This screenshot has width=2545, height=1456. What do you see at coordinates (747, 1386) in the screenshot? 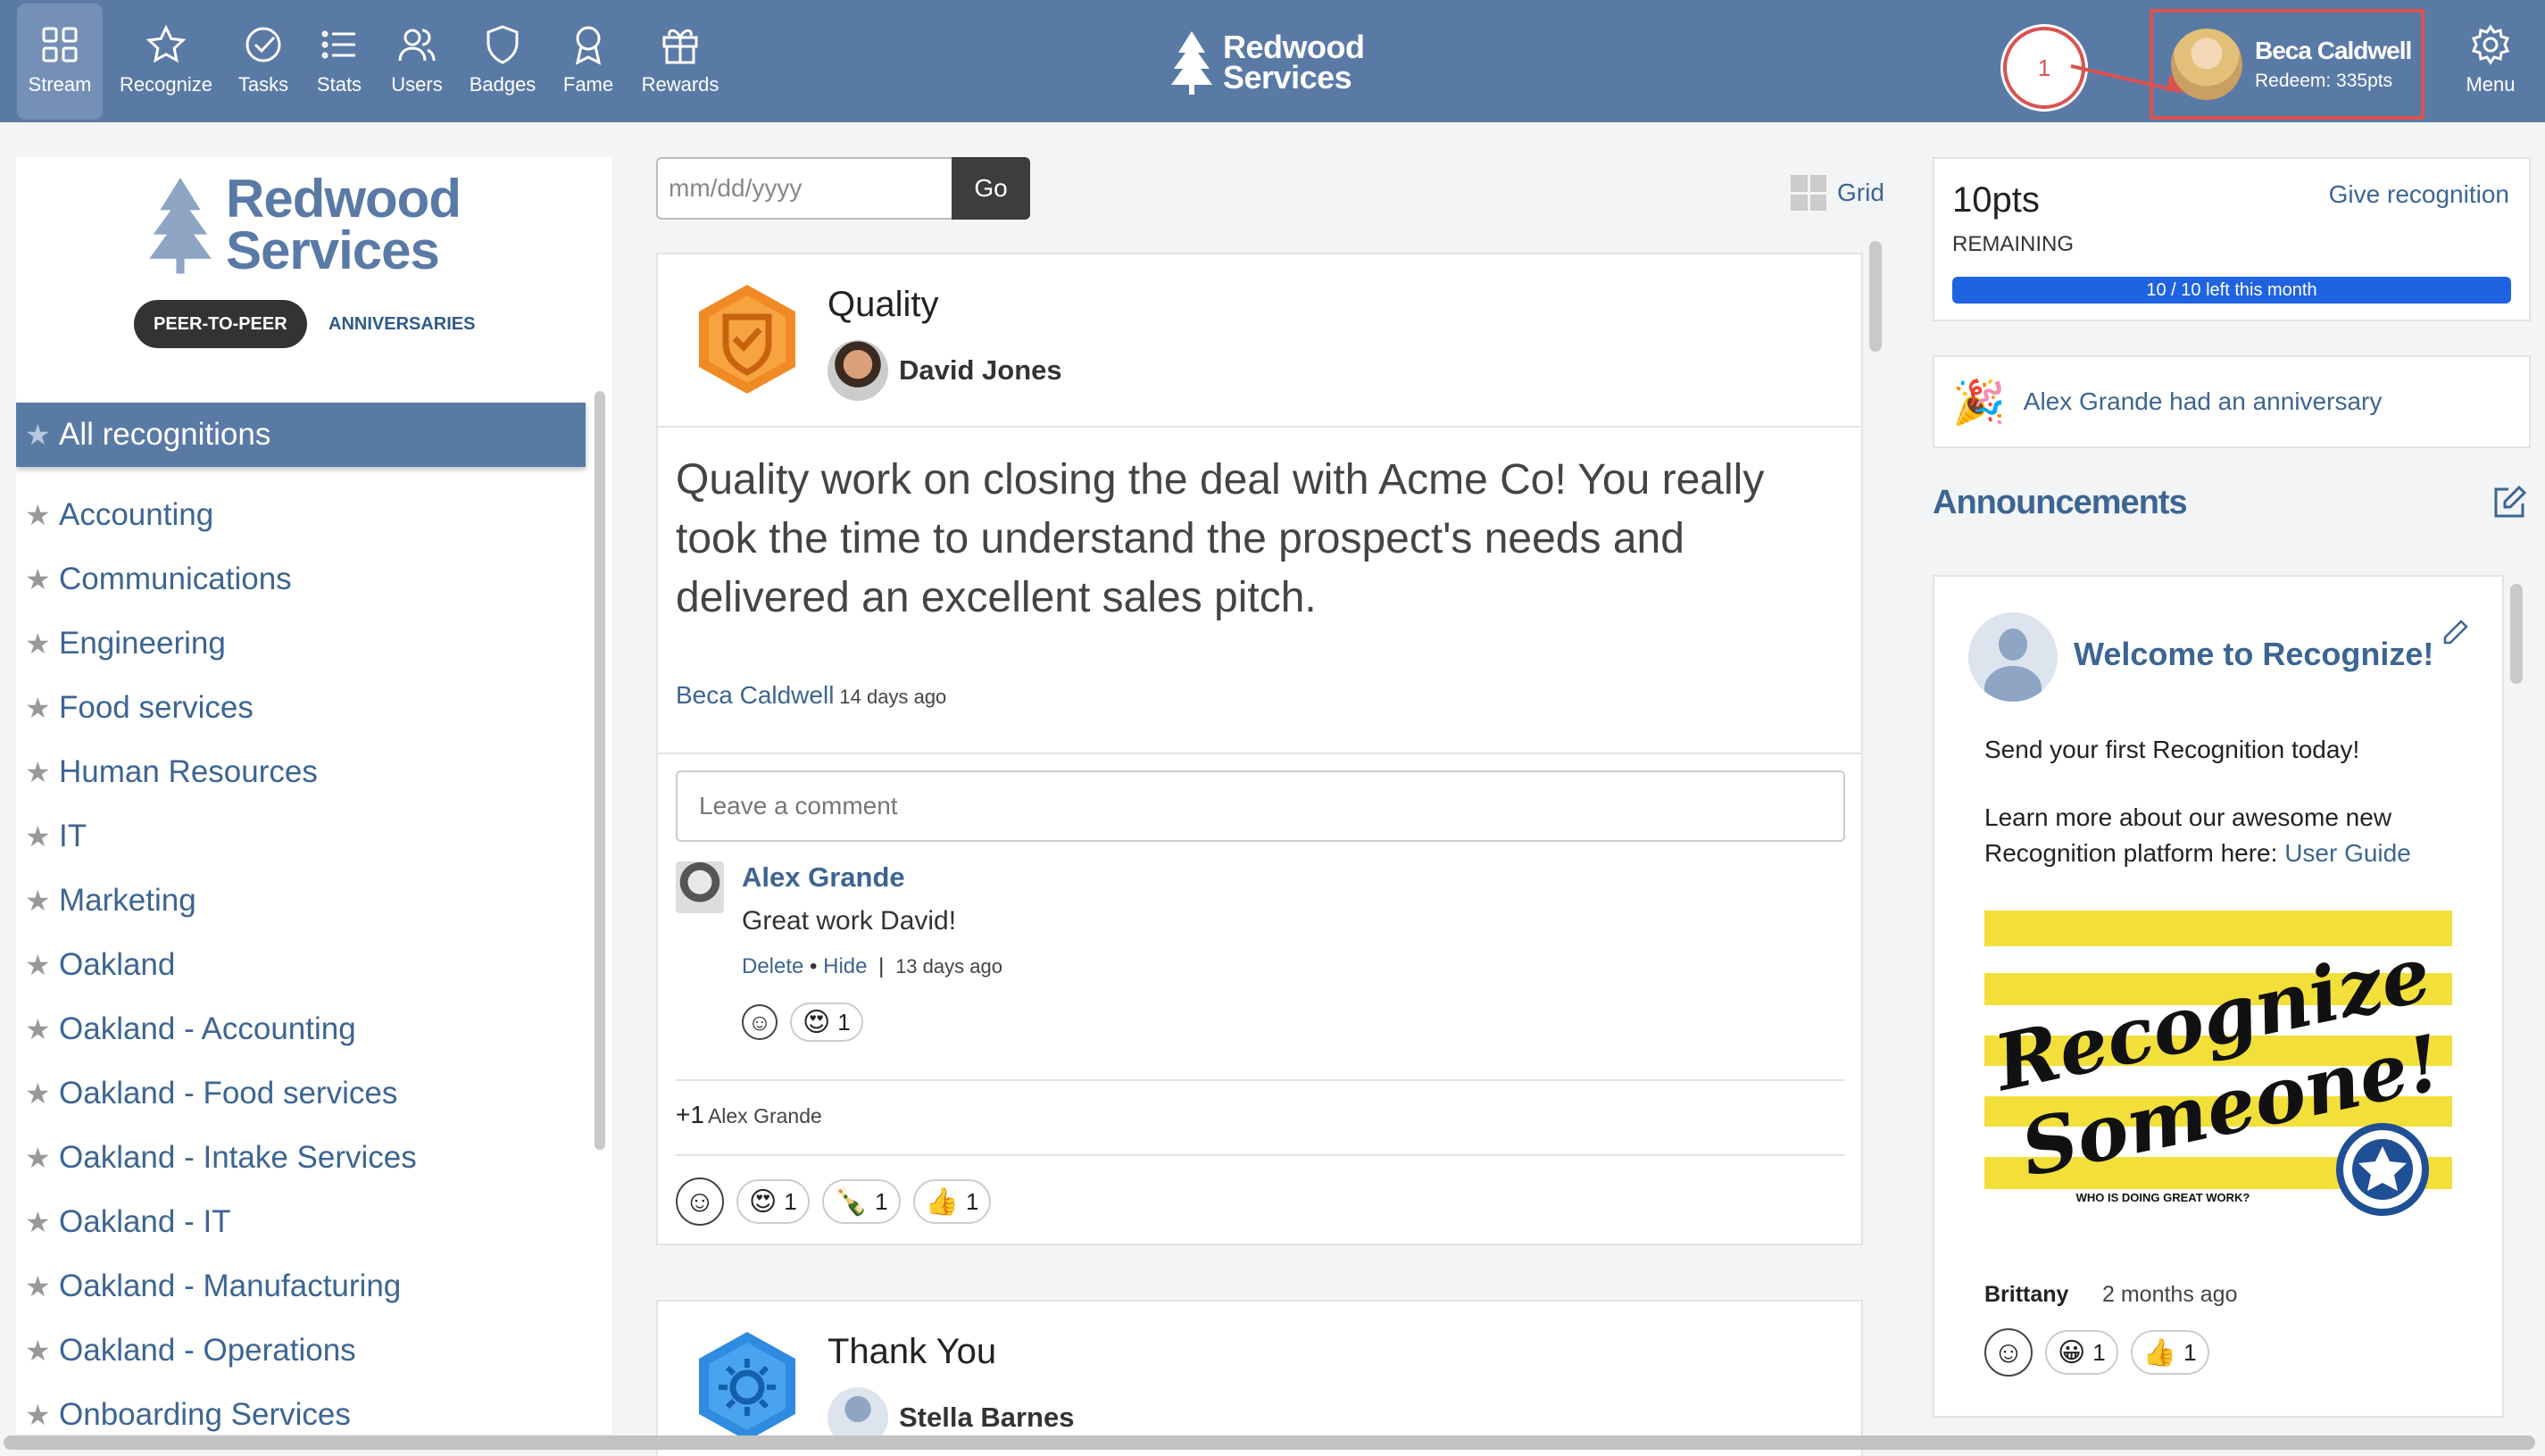
I see `thank-you-badge-icon` at bounding box center [747, 1386].